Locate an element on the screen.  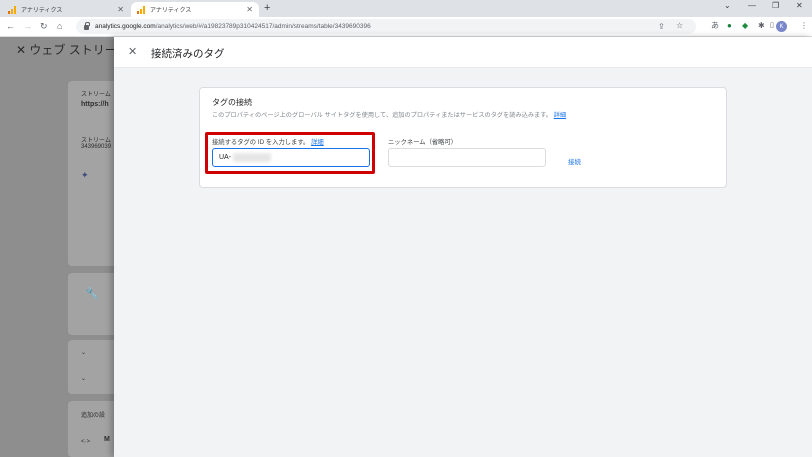
reload-icon: ↻ is located at coordinates (44, 26).